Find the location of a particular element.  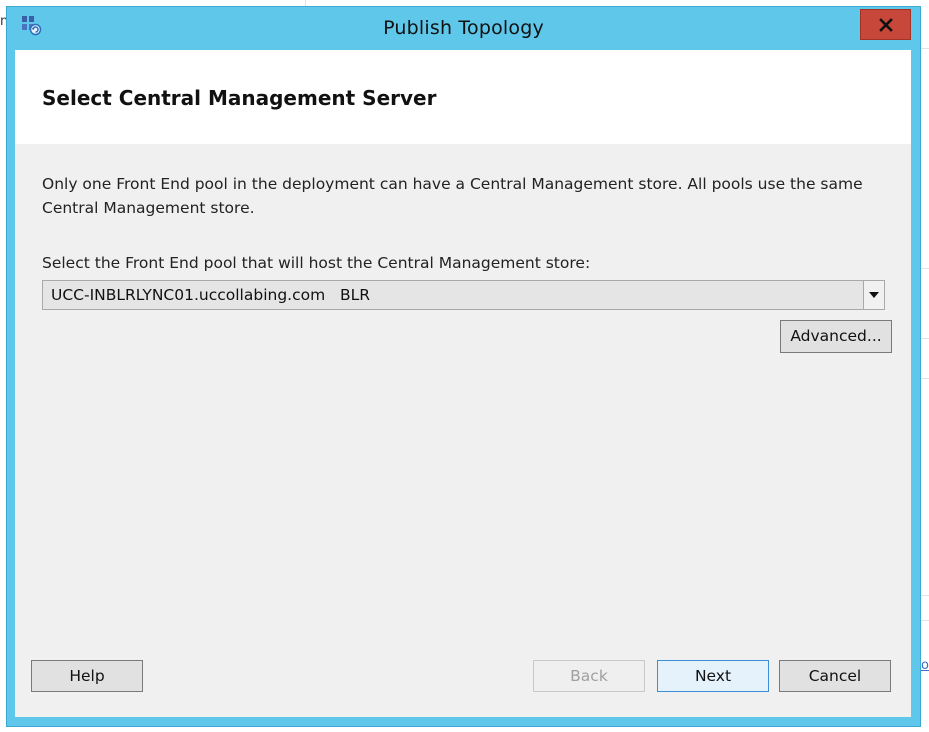

chevron-down-icon is located at coordinates (873, 295).